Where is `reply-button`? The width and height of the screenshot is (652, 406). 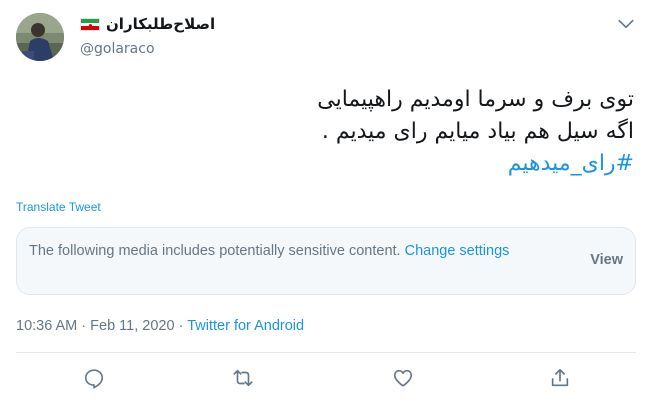
reply-button is located at coordinates (95, 379).